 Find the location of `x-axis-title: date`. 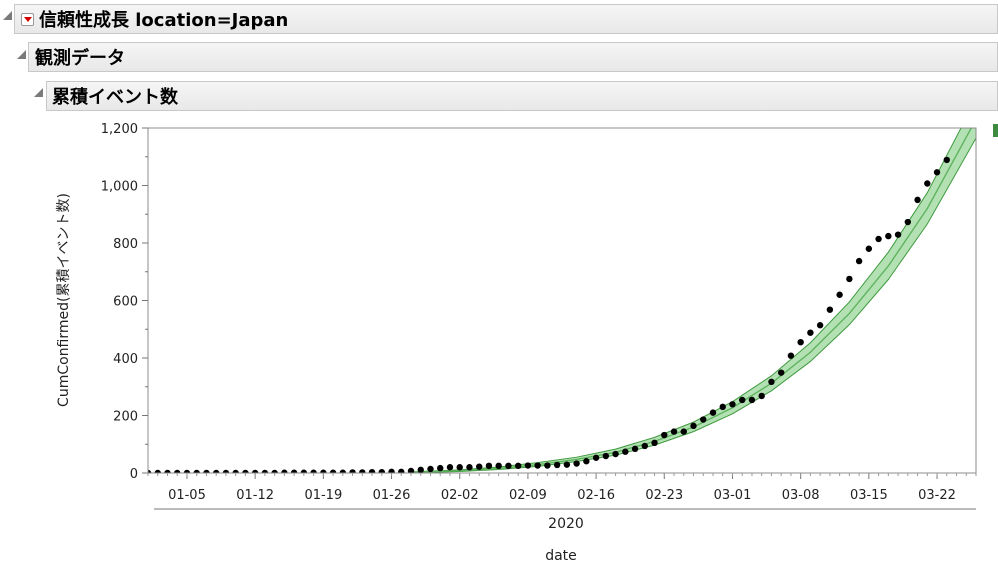

x-axis-title: date is located at coordinates (561, 556).